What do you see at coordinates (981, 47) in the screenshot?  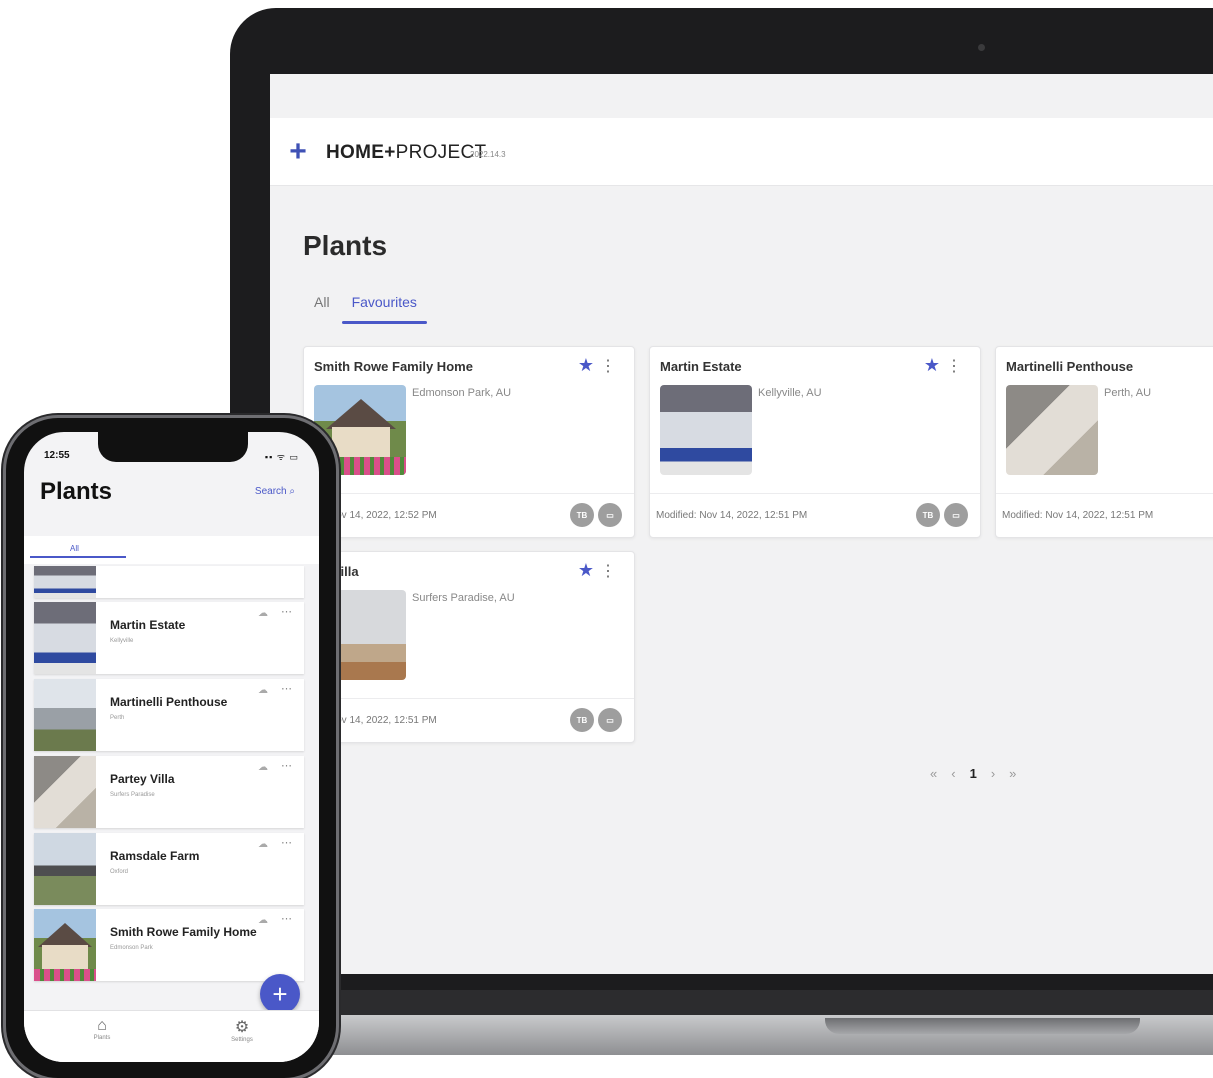 I see `laptop-camera` at bounding box center [981, 47].